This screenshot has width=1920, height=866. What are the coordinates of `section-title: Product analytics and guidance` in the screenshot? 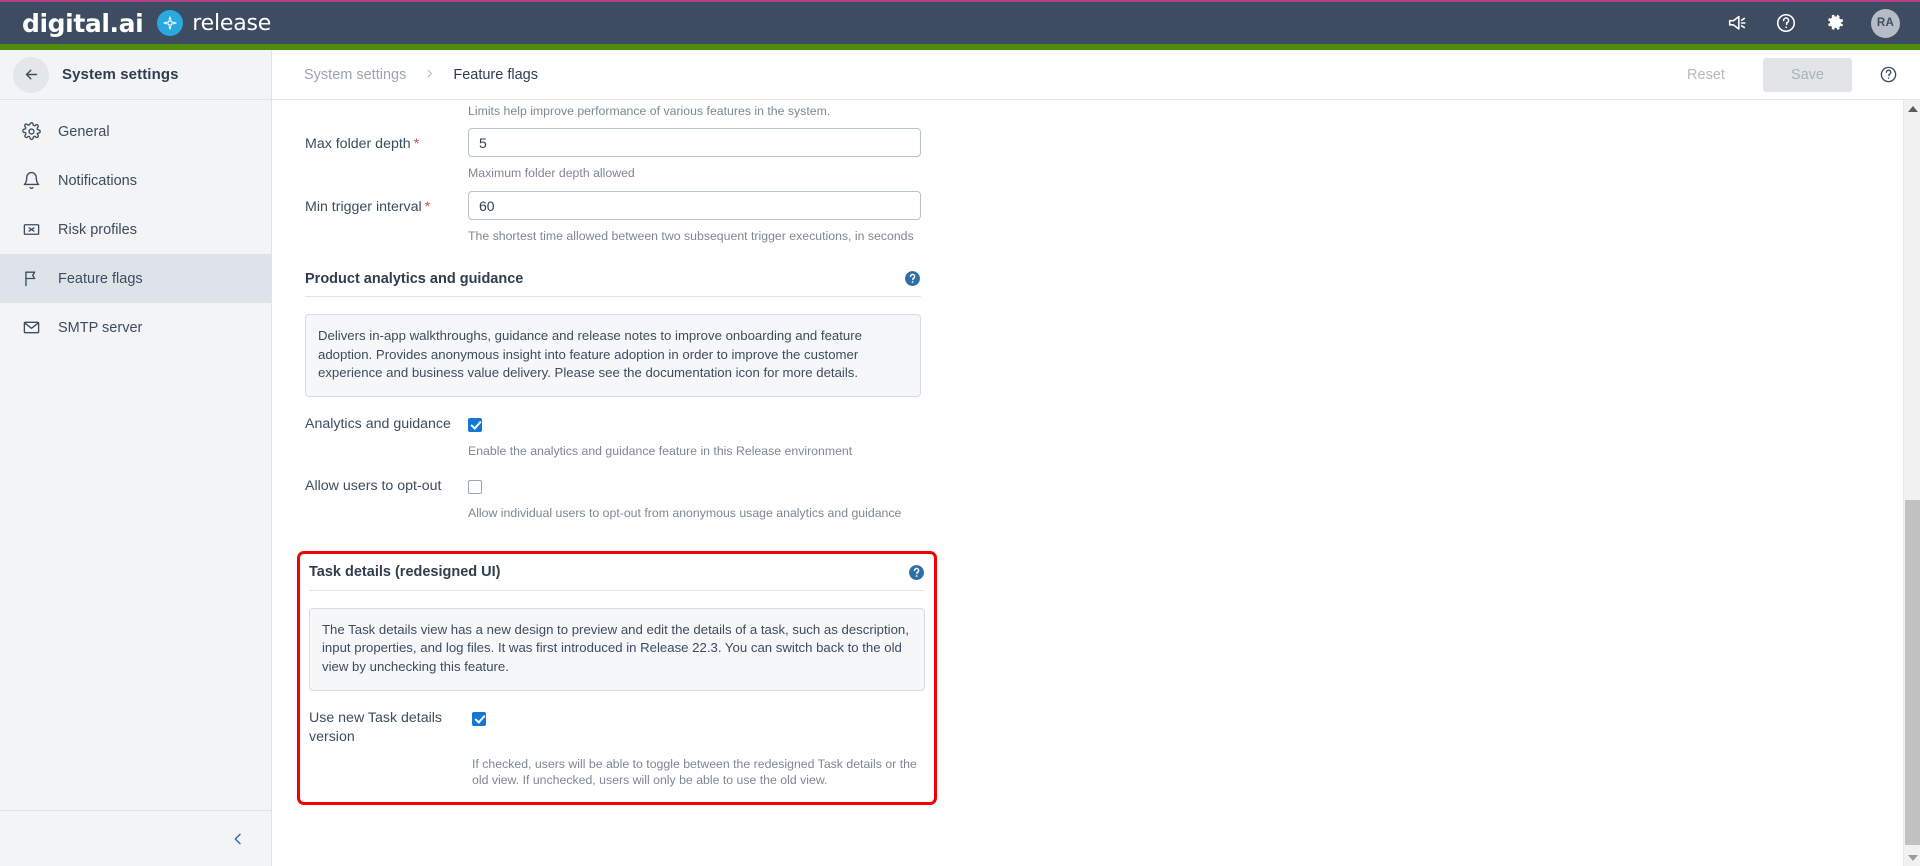 It's located at (414, 278).